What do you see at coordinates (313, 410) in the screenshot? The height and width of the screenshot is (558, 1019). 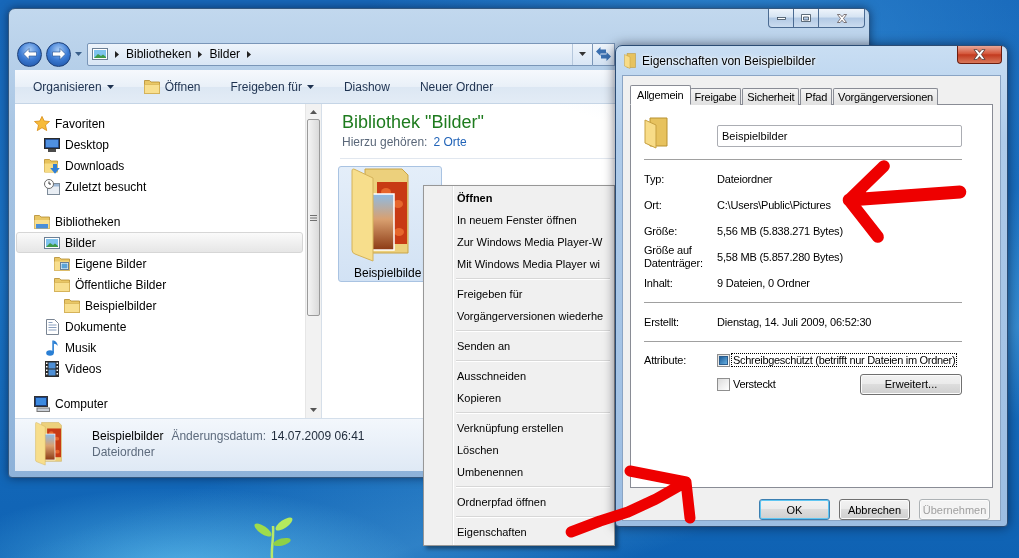 I see `scroll-down-icon` at bounding box center [313, 410].